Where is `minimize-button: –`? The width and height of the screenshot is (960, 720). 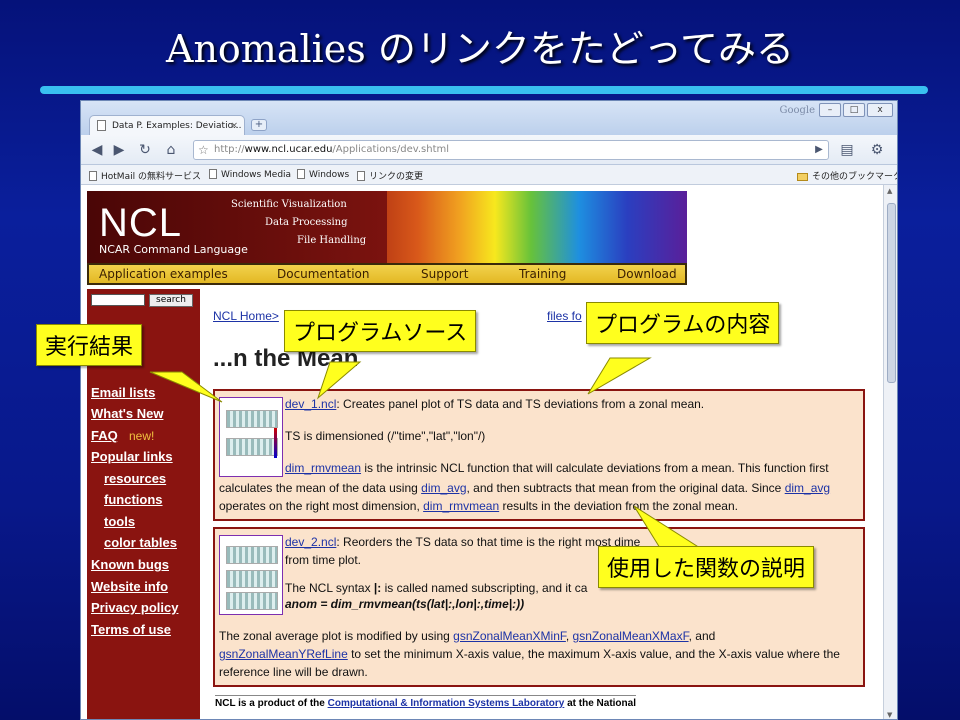 minimize-button: – is located at coordinates (830, 110).